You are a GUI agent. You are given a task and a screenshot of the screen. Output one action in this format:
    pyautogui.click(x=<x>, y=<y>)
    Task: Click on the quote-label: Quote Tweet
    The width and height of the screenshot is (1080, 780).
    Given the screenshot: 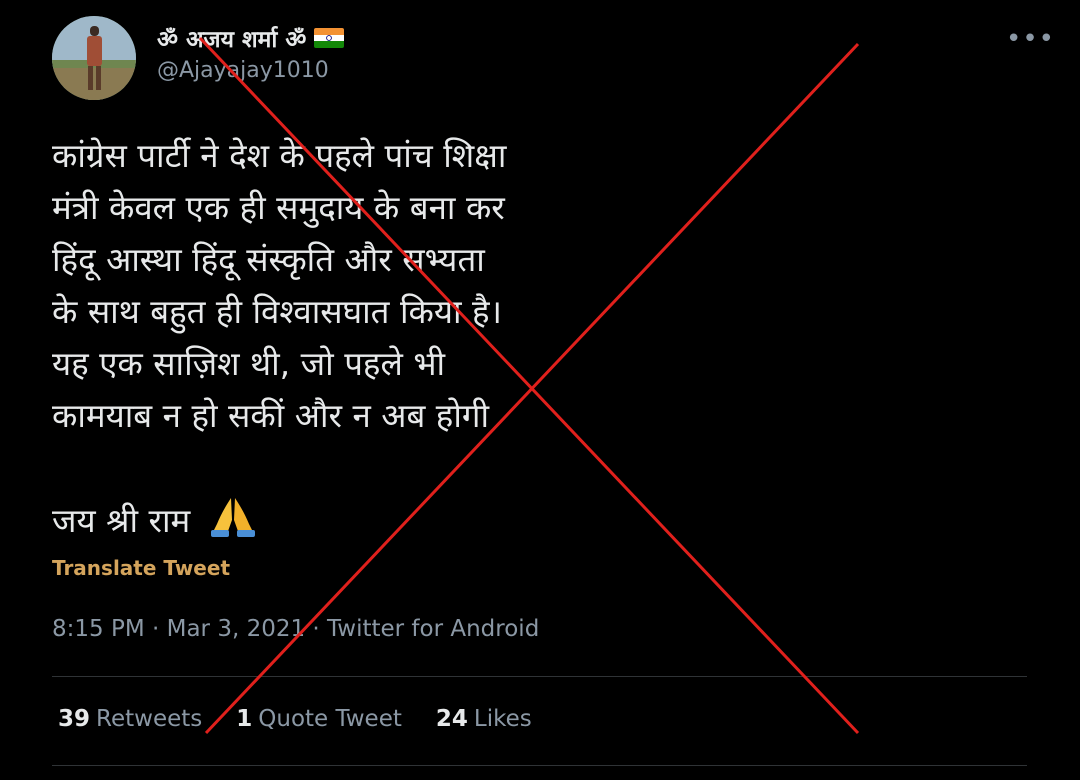 What is the action you would take?
    pyautogui.click(x=330, y=719)
    